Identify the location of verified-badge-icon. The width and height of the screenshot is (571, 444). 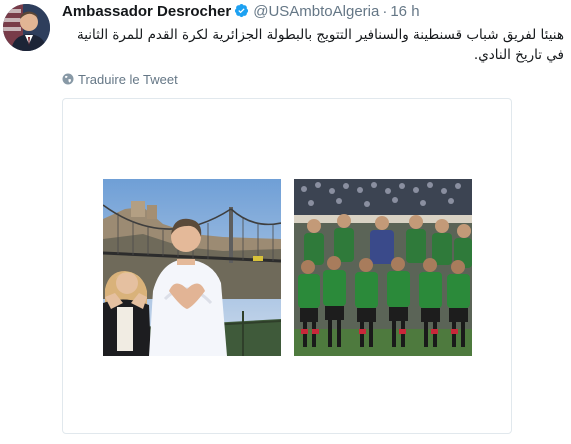
(242, 10).